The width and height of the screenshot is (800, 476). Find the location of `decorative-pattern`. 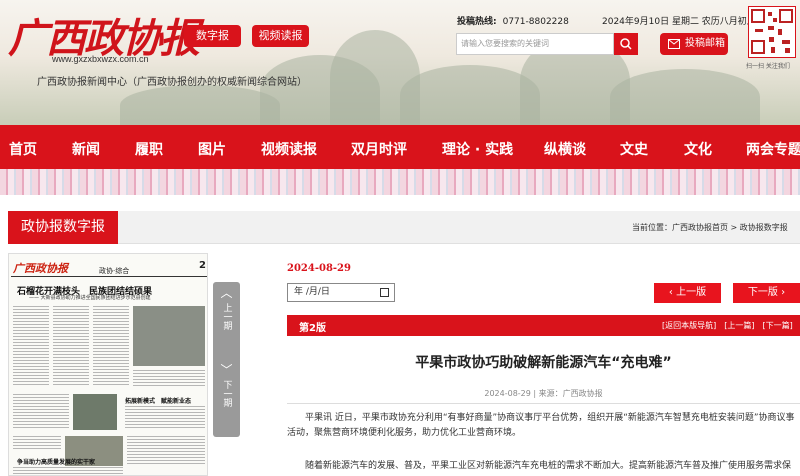

decorative-pattern is located at coordinates (400, 182).